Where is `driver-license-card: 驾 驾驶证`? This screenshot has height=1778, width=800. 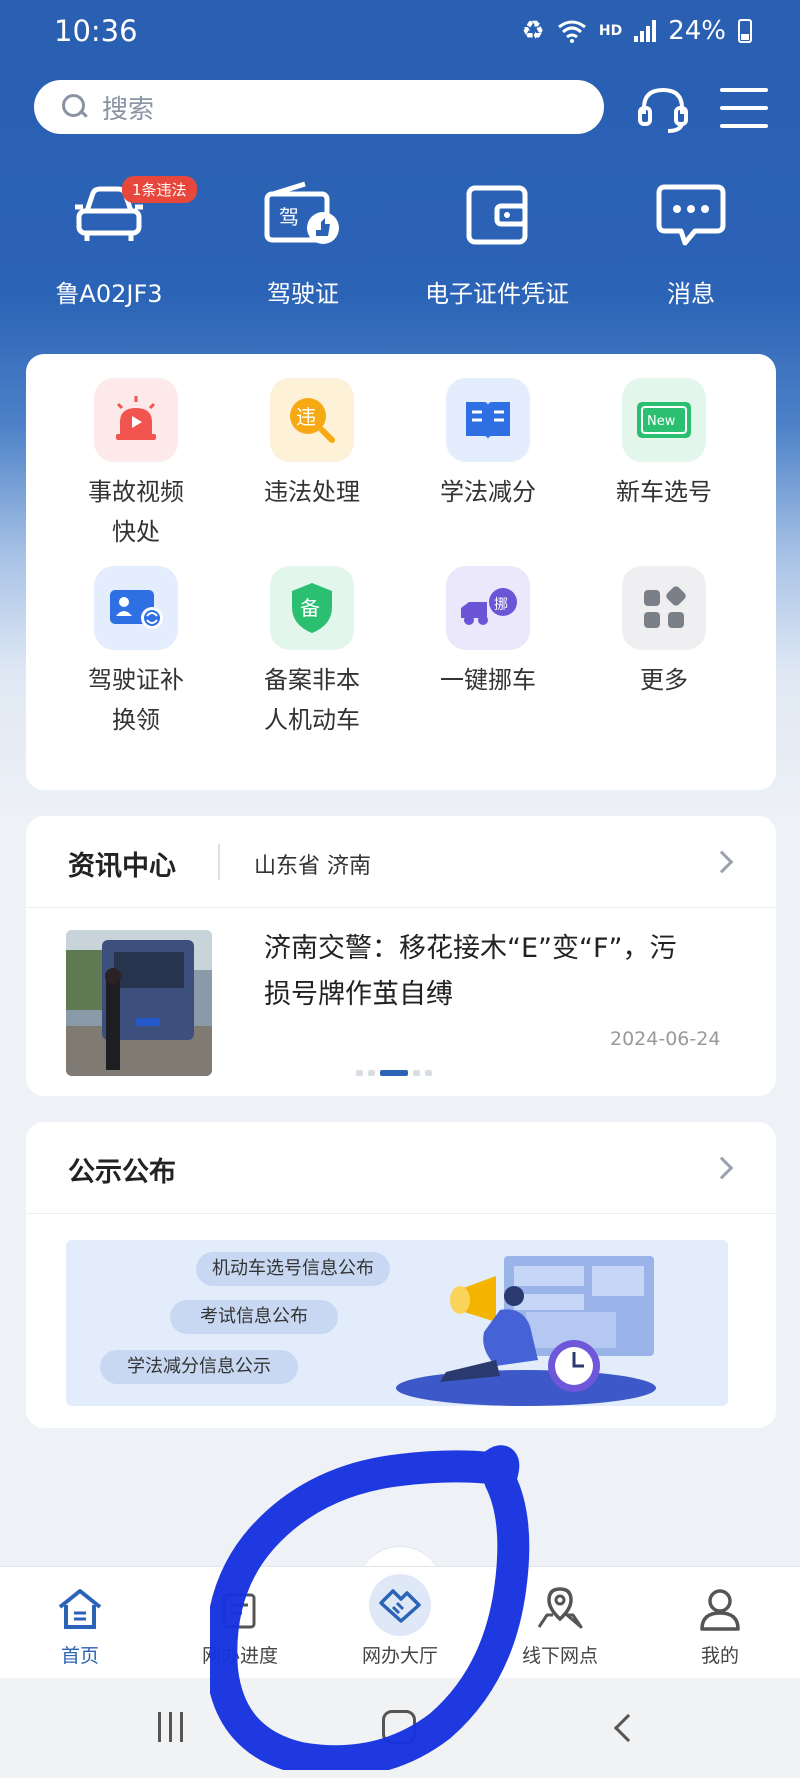 driver-license-card: 驾 驾驶证 is located at coordinates (303, 239).